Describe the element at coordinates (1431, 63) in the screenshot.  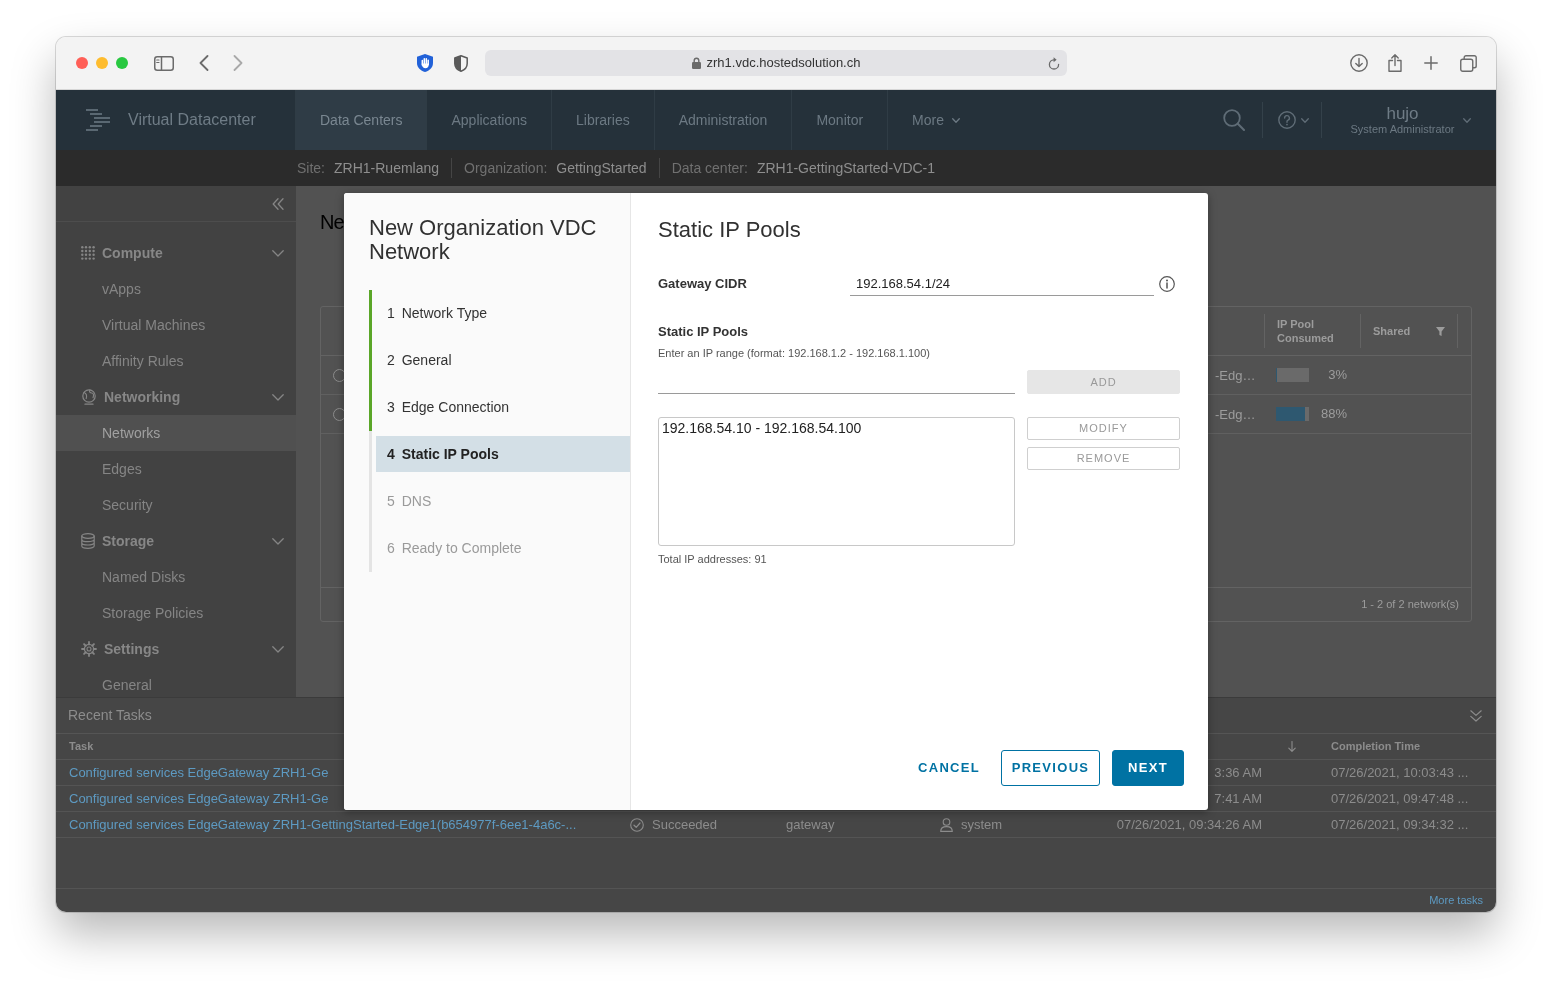
I see `plus-icon` at that location.